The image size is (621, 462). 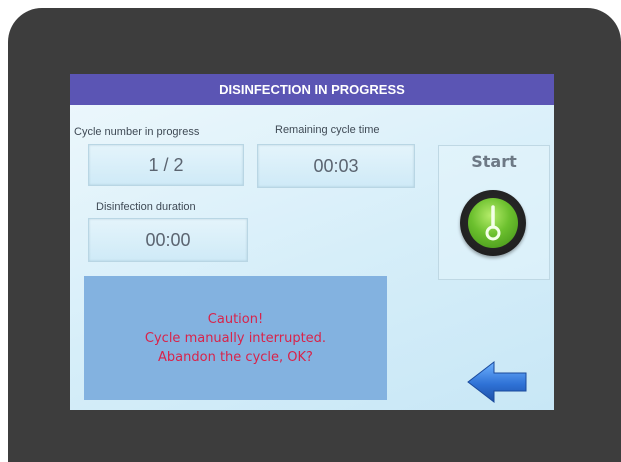 I want to click on power-toggle-icon, so click(x=493, y=223).